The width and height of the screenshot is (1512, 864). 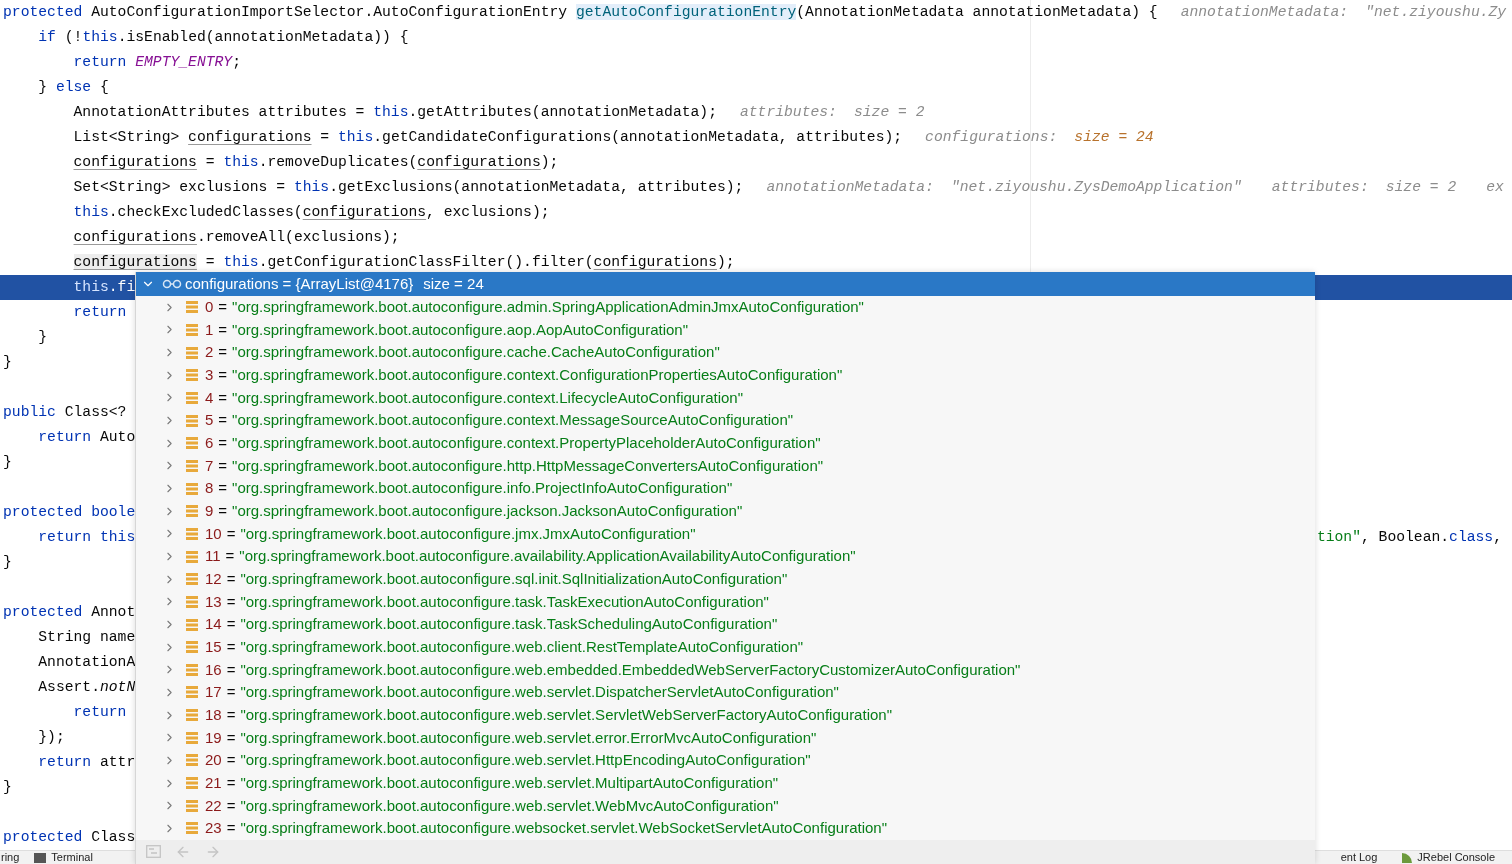 What do you see at coordinates (1004, 188) in the screenshot?
I see `inlay-hint: annotationMetadata: "net.ziyoushu.ZysDemoApplication"` at bounding box center [1004, 188].